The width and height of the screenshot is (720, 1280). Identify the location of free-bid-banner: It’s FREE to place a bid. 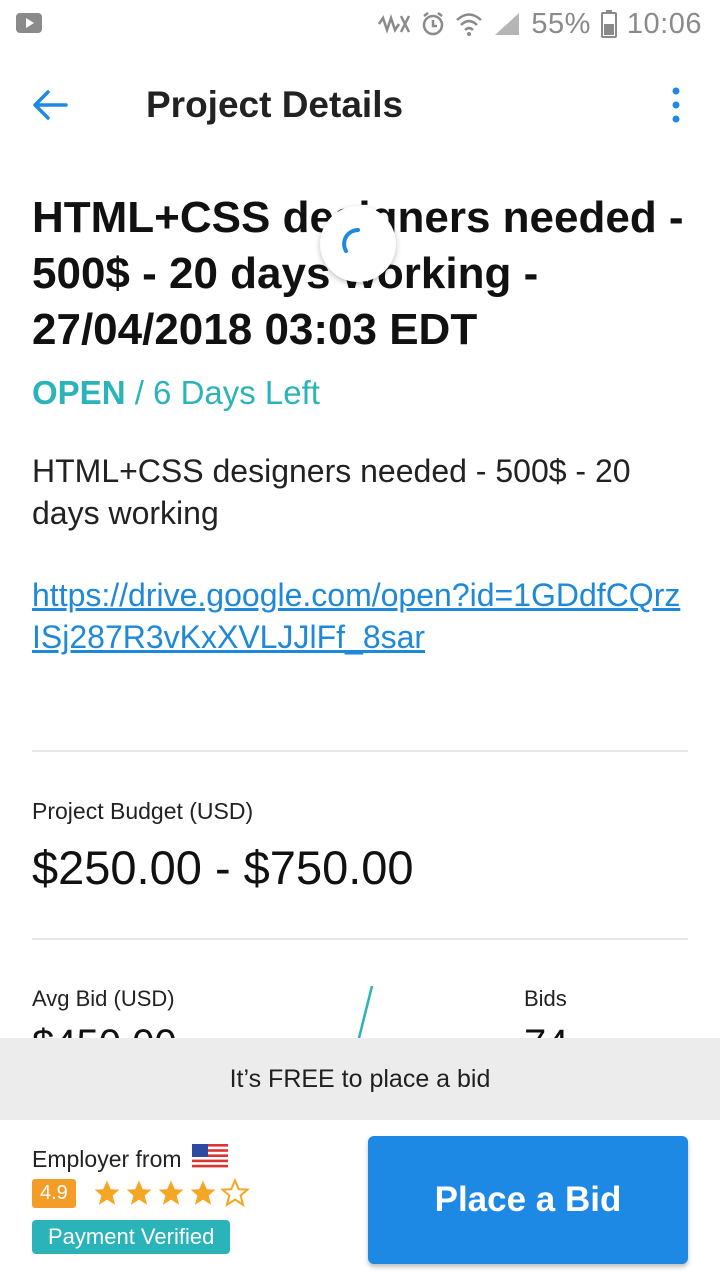
(360, 1079).